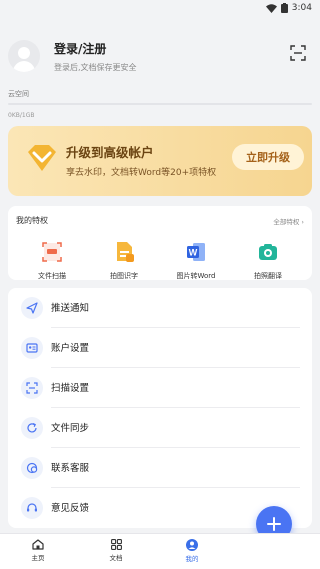 The height and width of the screenshot is (569, 320). What do you see at coordinates (160, 161) in the screenshot?
I see `upgrade-banner: 升级到高级帐户 享去水印，文档转Word等20+项特权 立即升级` at bounding box center [160, 161].